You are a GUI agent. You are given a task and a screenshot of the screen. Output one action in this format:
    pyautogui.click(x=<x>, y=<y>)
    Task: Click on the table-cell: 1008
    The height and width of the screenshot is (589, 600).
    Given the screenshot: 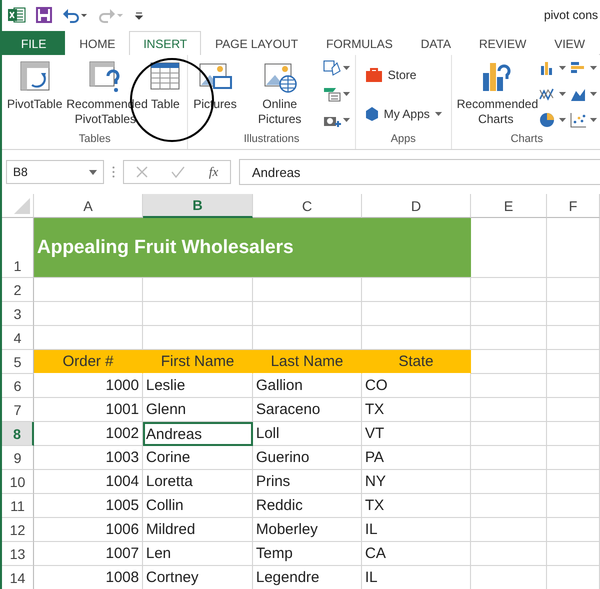 What is the action you would take?
    pyautogui.click(x=88, y=577)
    